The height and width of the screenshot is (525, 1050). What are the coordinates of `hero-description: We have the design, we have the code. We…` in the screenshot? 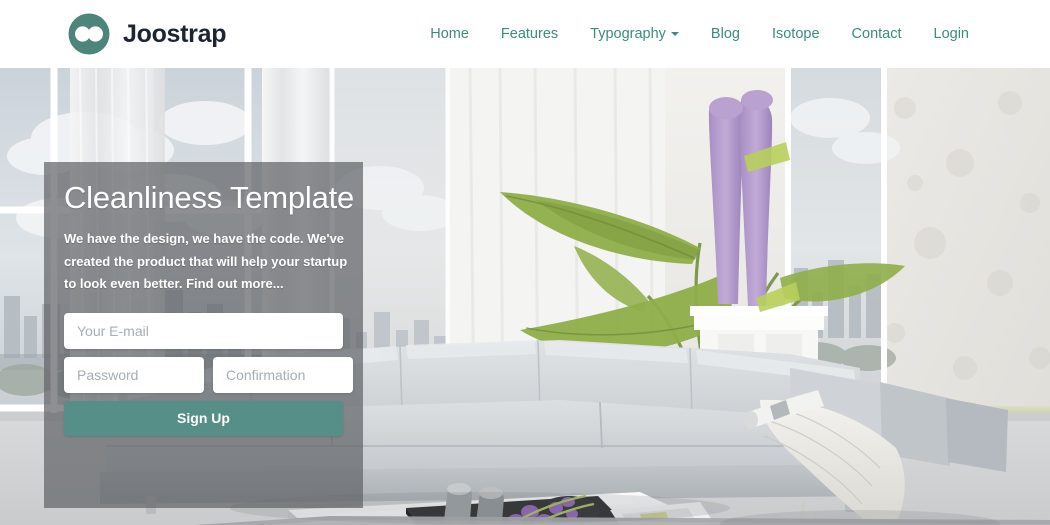 It's located at (206, 261).